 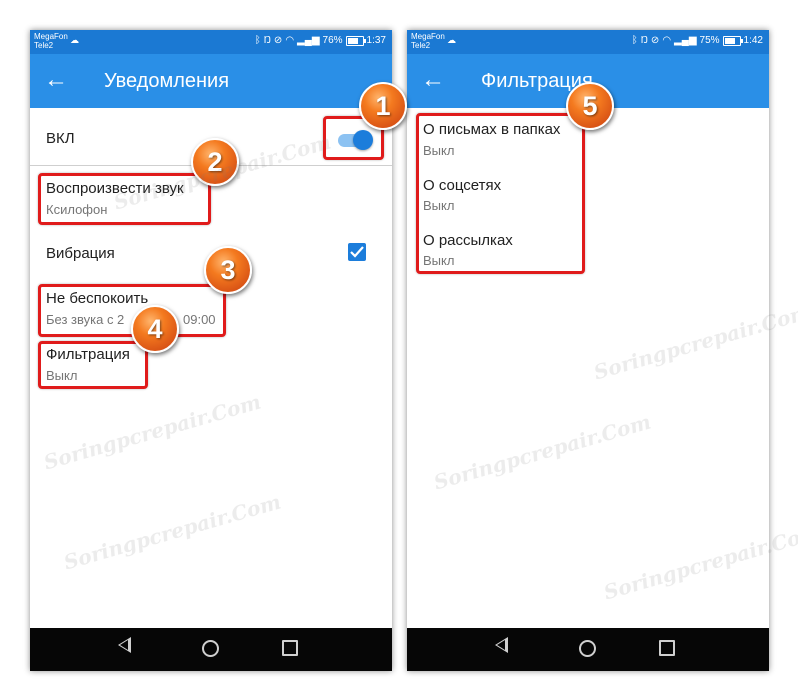 I want to click on toggle-thumb, so click(x=363, y=140).